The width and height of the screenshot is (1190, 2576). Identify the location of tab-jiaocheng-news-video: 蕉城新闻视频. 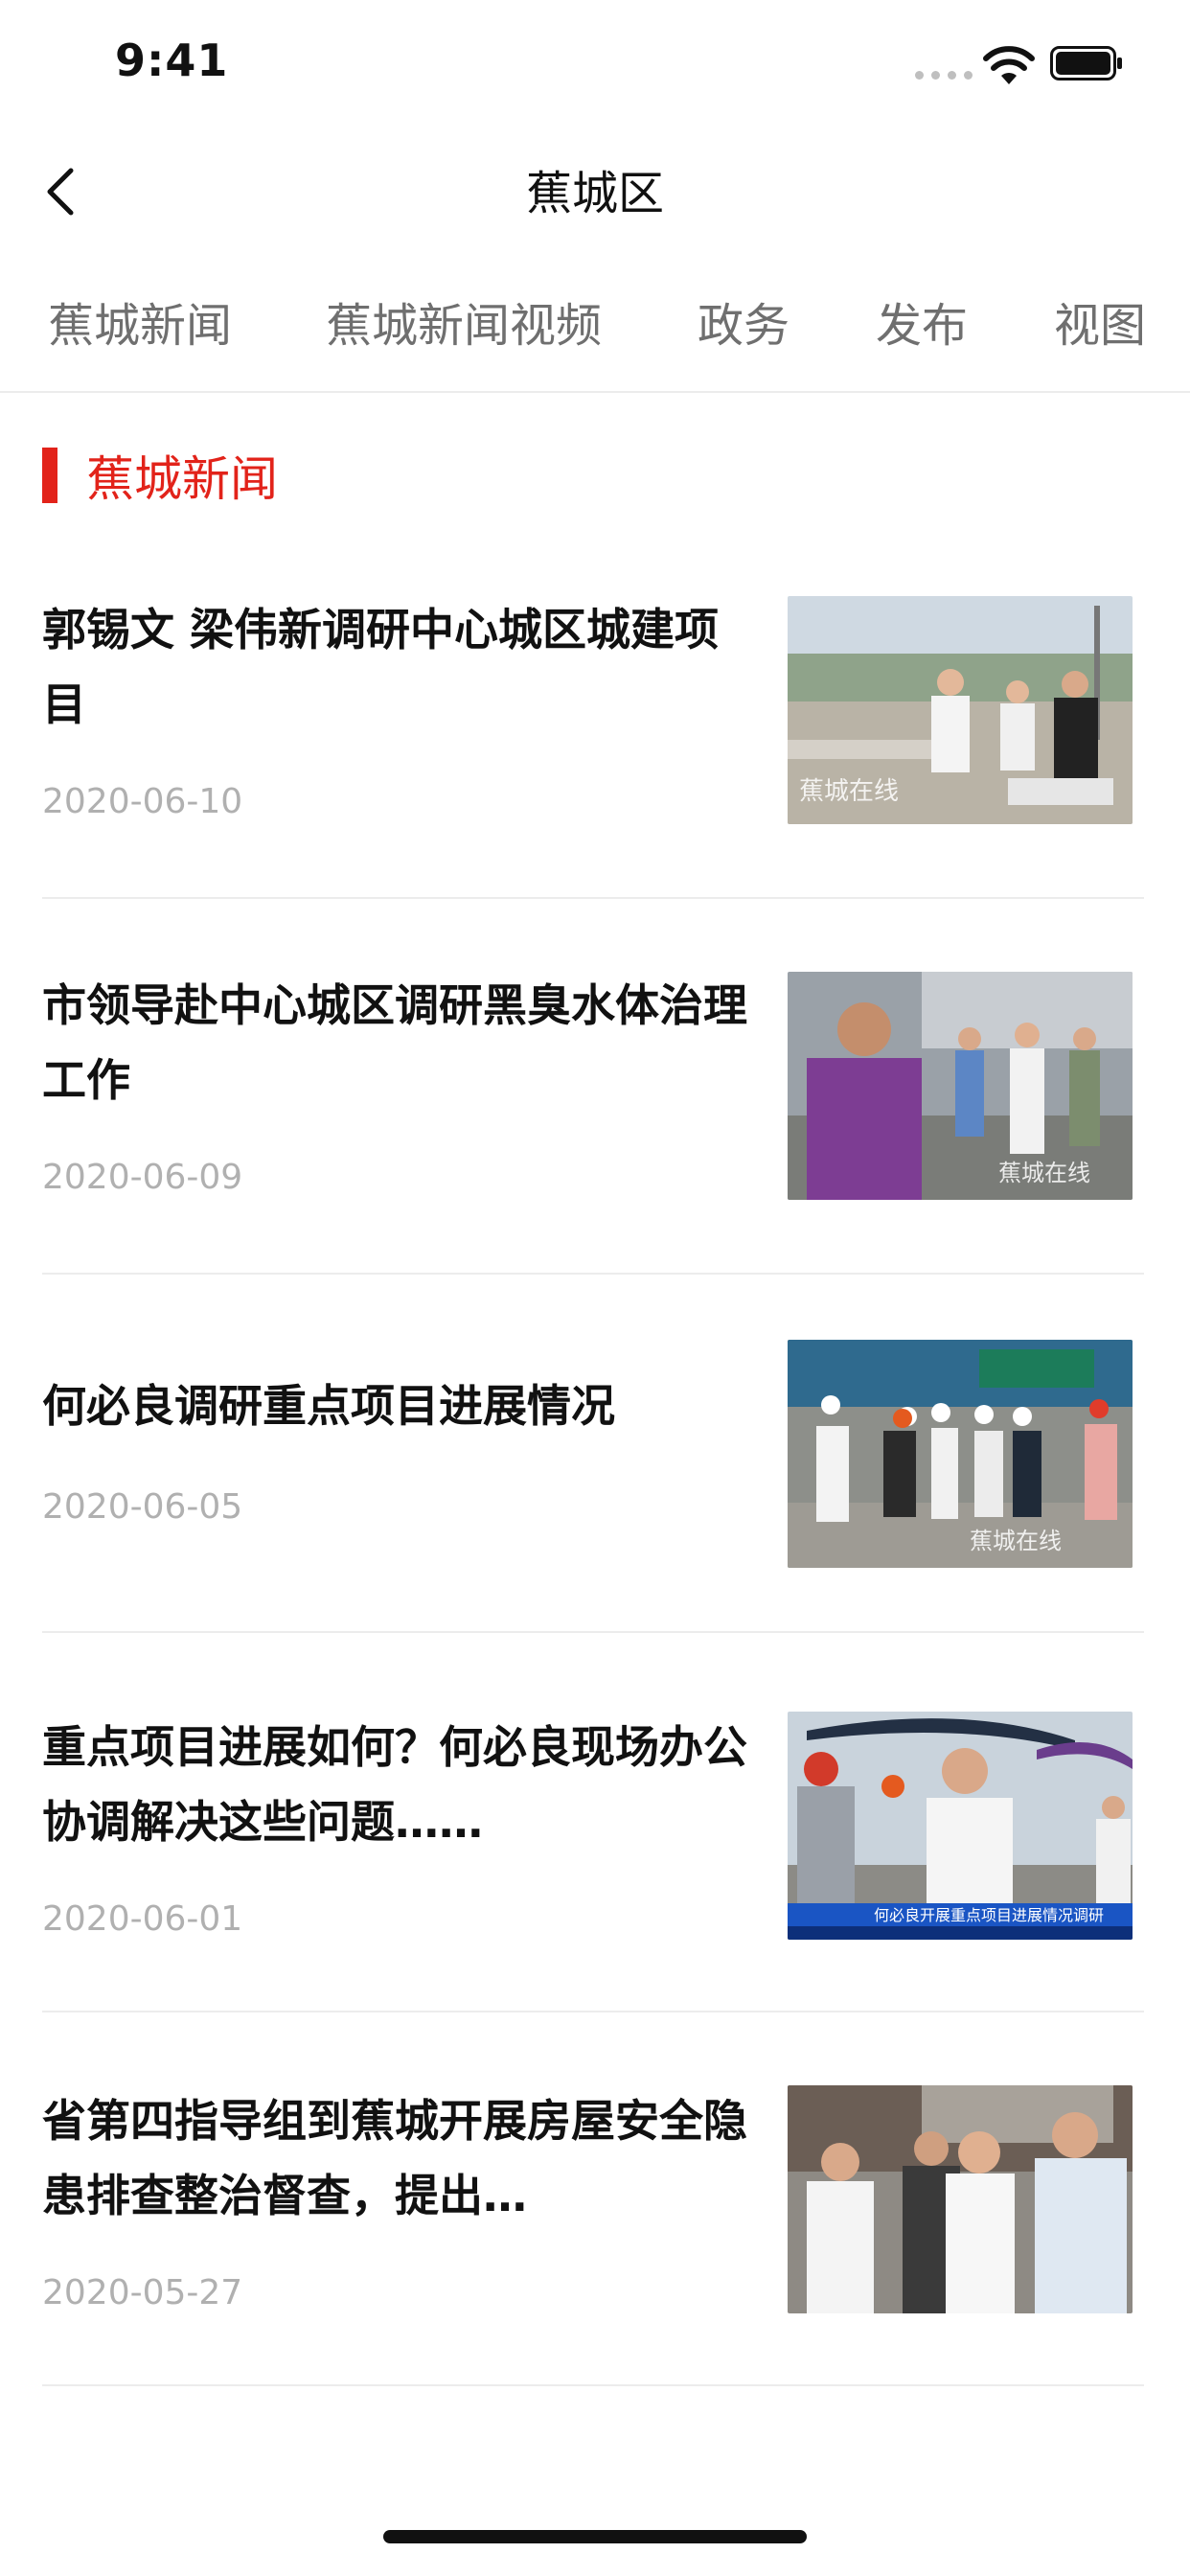
(464, 321).